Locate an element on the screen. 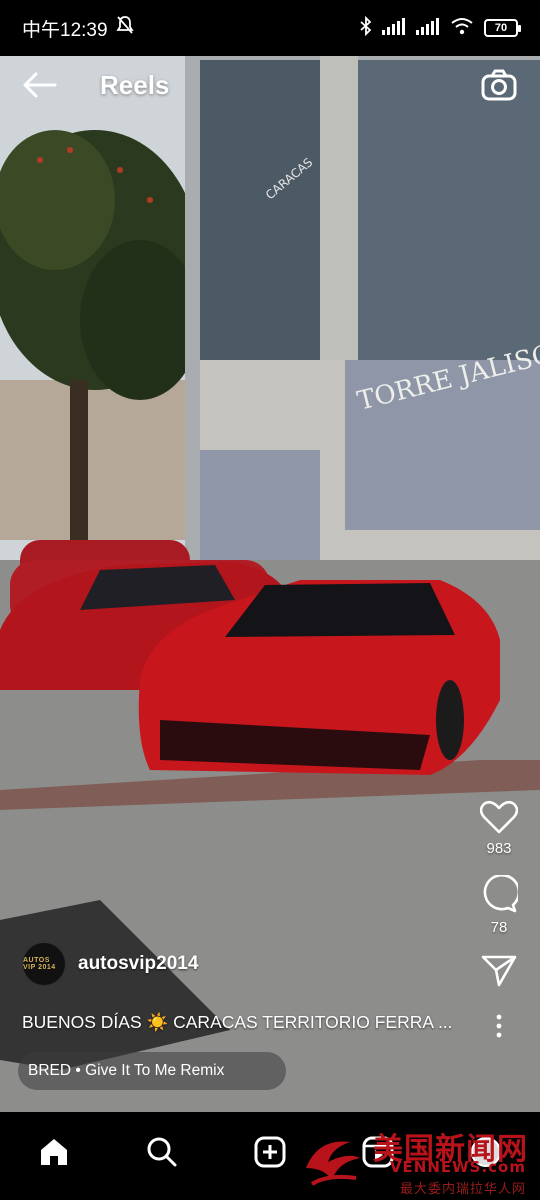 This screenshot has height=1200, width=540. share-button is located at coordinates (499, 971).